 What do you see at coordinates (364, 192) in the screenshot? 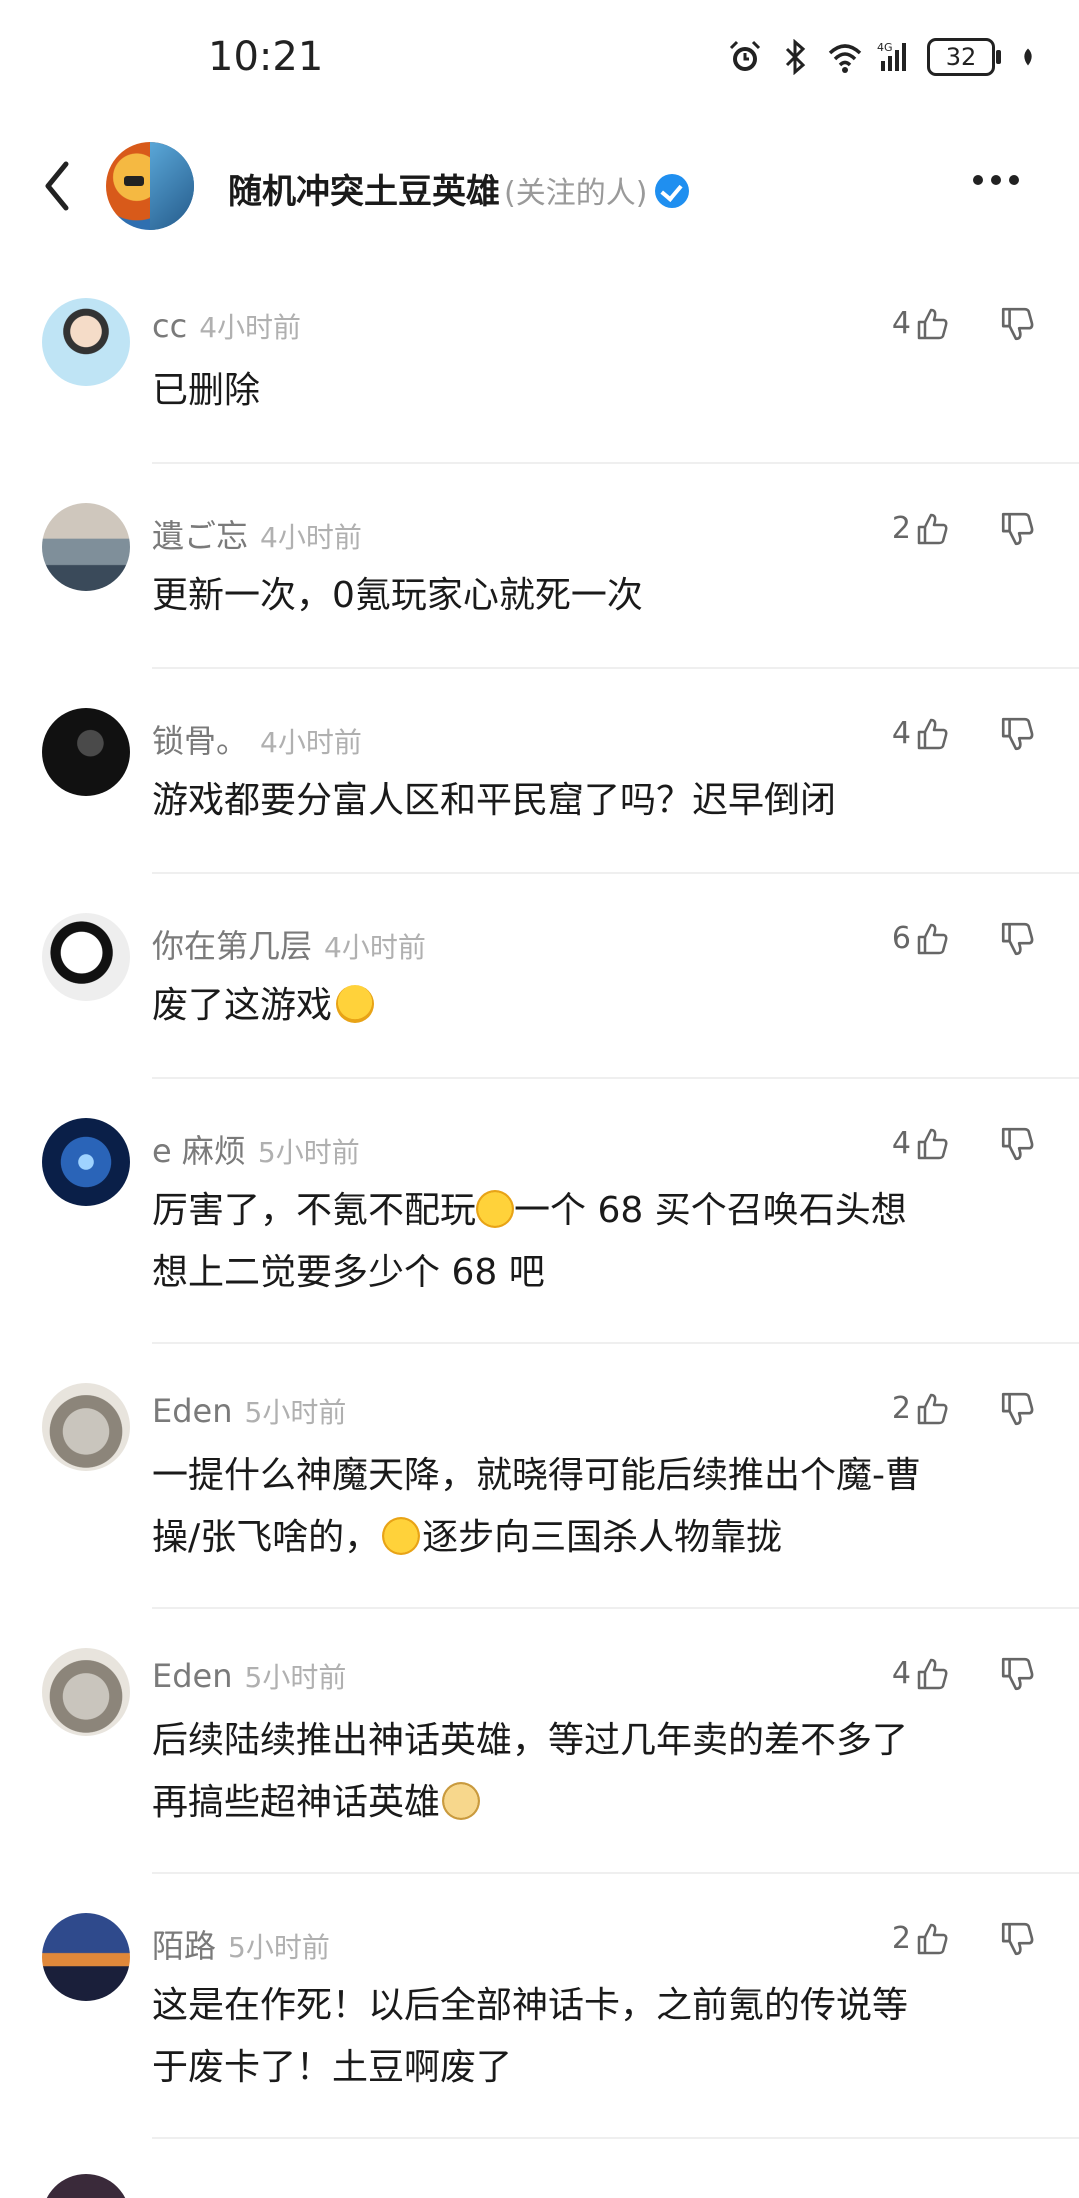
I see `title-text: 随机冲突土豆英雄` at bounding box center [364, 192].